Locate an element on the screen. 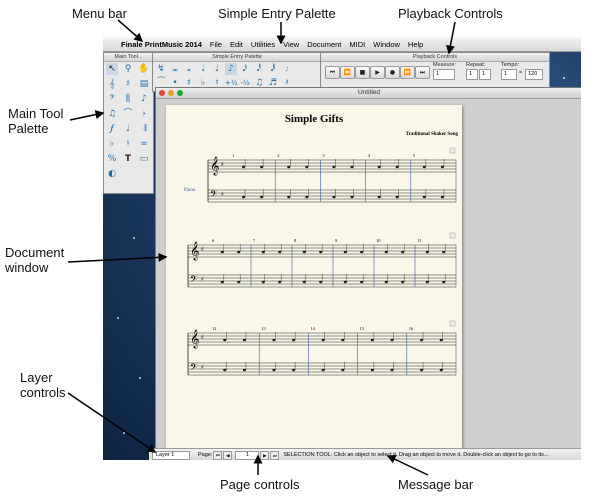 Image resolution: width=600 pixels, height=500 pixels. arrow-main-tool is located at coordinates (87, 115).